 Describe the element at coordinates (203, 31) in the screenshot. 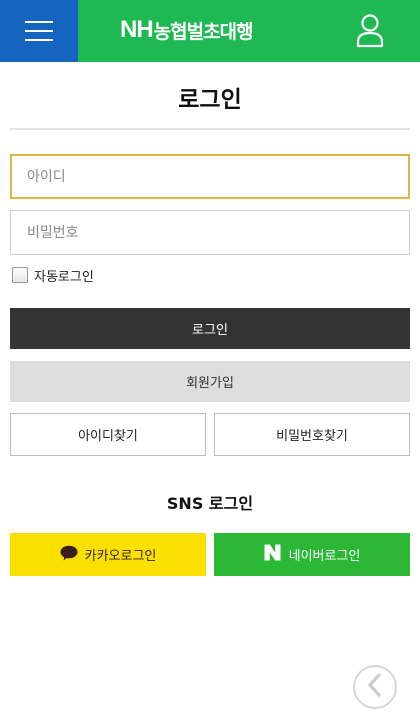

I see `brand-name: 농협벌초대행` at that location.